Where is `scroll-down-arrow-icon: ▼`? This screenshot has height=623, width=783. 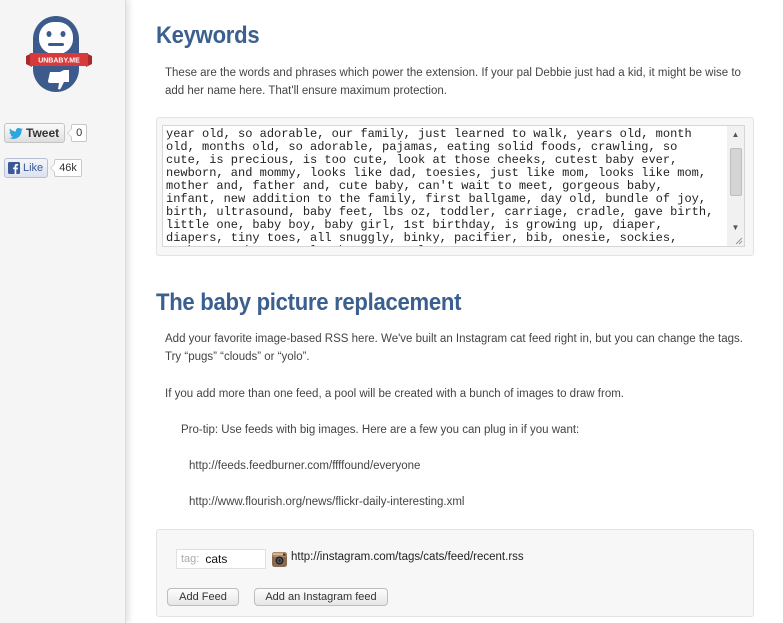 scroll-down-arrow-icon: ▼ is located at coordinates (735, 227).